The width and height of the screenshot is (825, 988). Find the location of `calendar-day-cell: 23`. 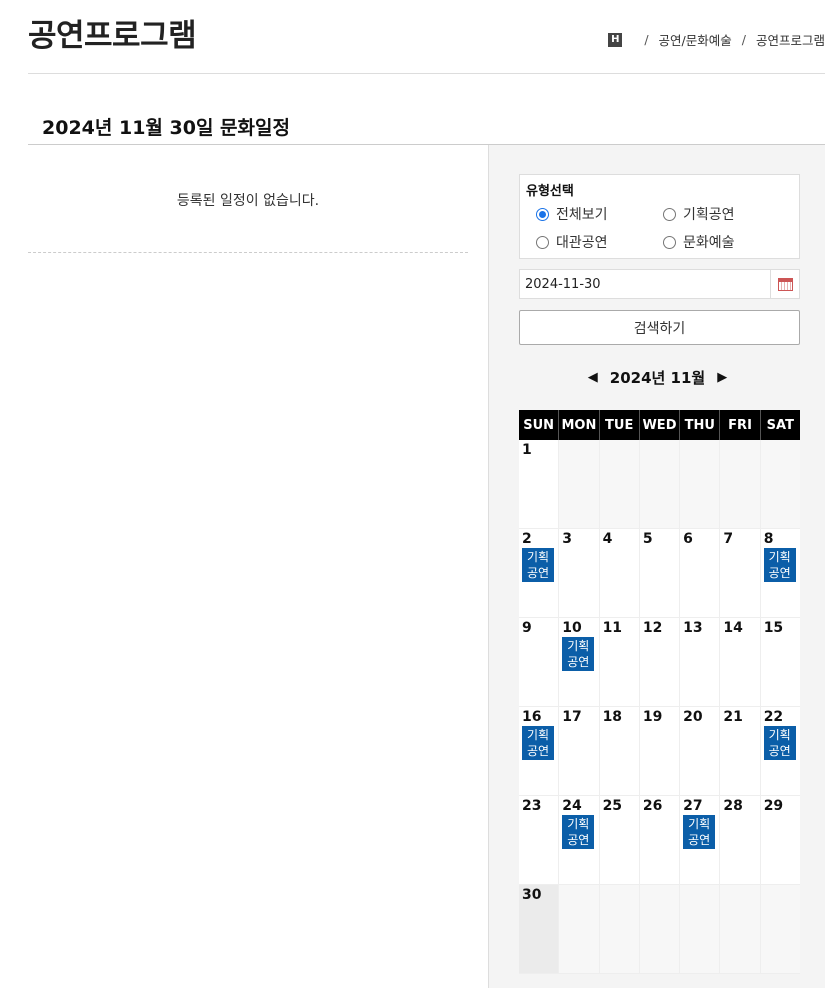

calendar-day-cell: 23 is located at coordinates (539, 840).